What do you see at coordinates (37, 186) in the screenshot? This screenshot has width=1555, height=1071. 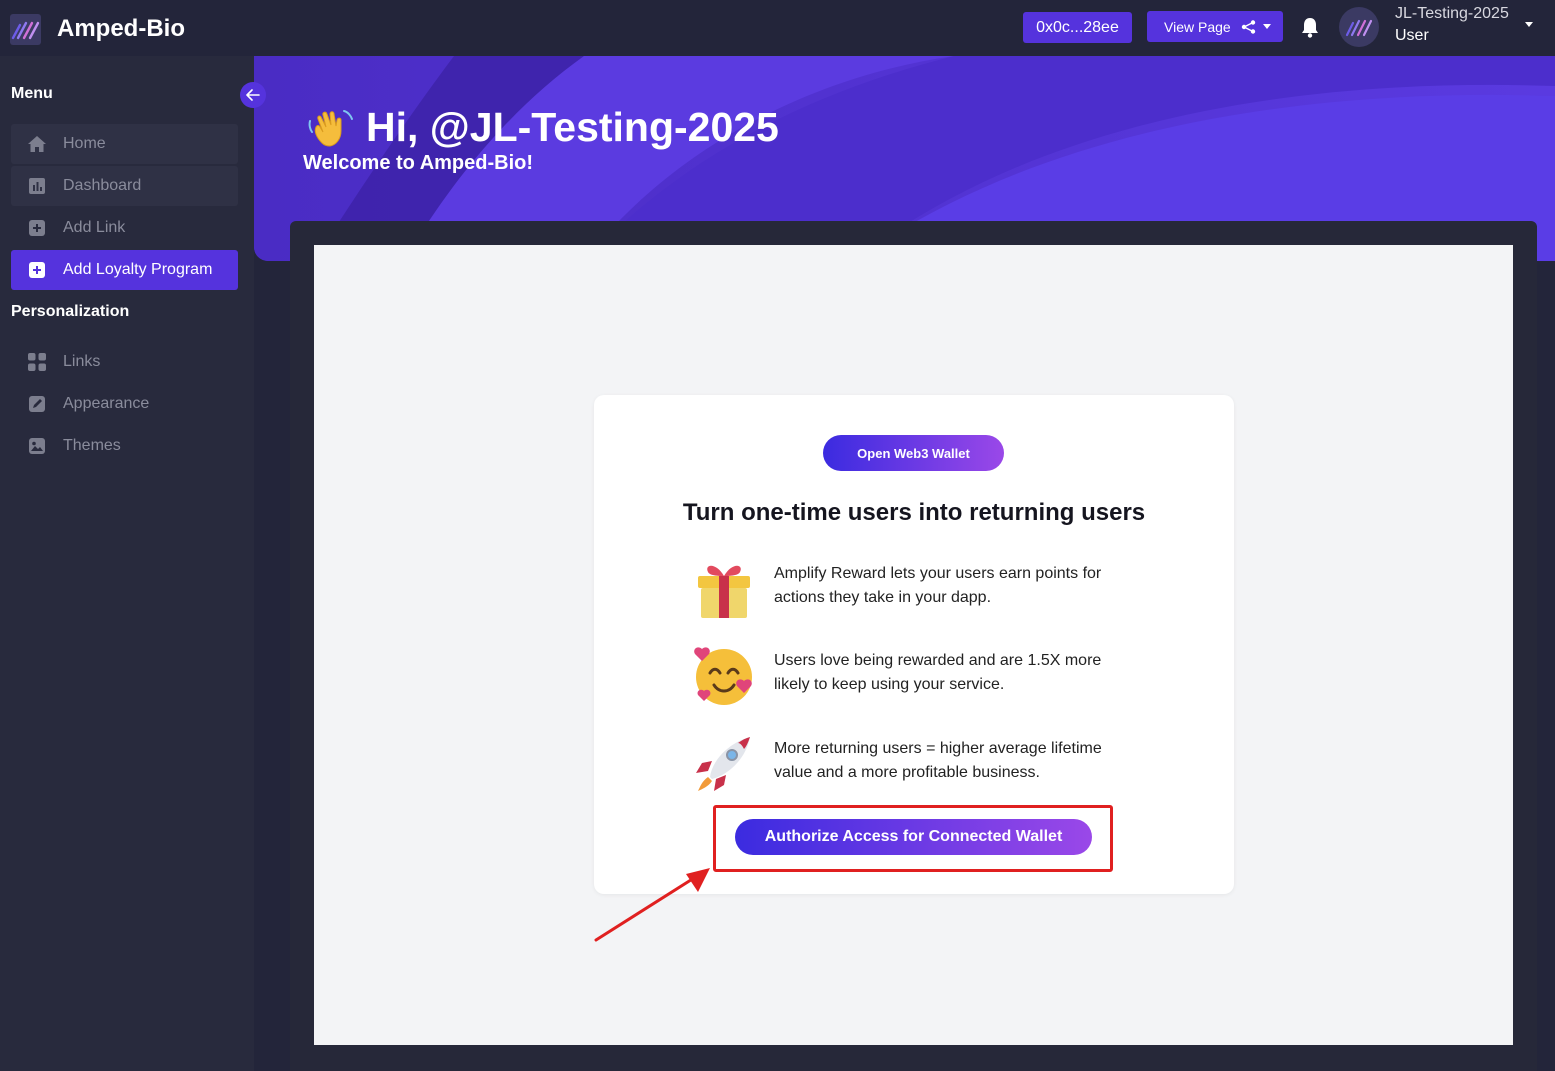 I see `chart-icon` at bounding box center [37, 186].